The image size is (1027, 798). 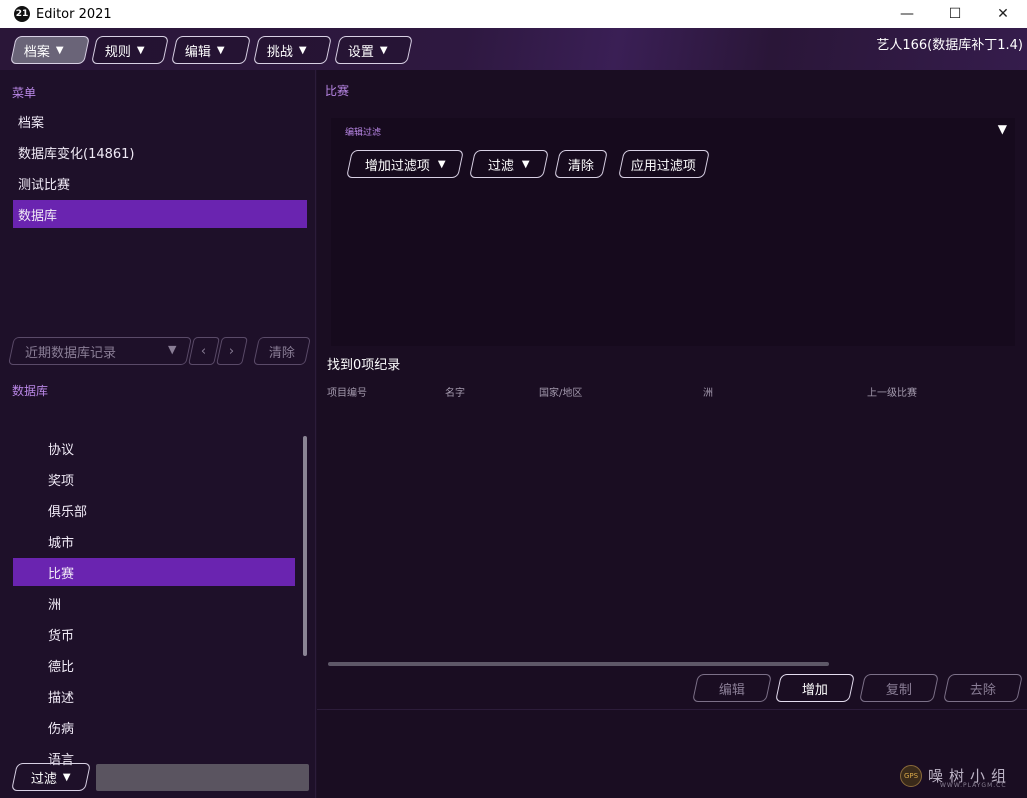 I want to click on clear-recent-button: 清除, so click(x=282, y=351).